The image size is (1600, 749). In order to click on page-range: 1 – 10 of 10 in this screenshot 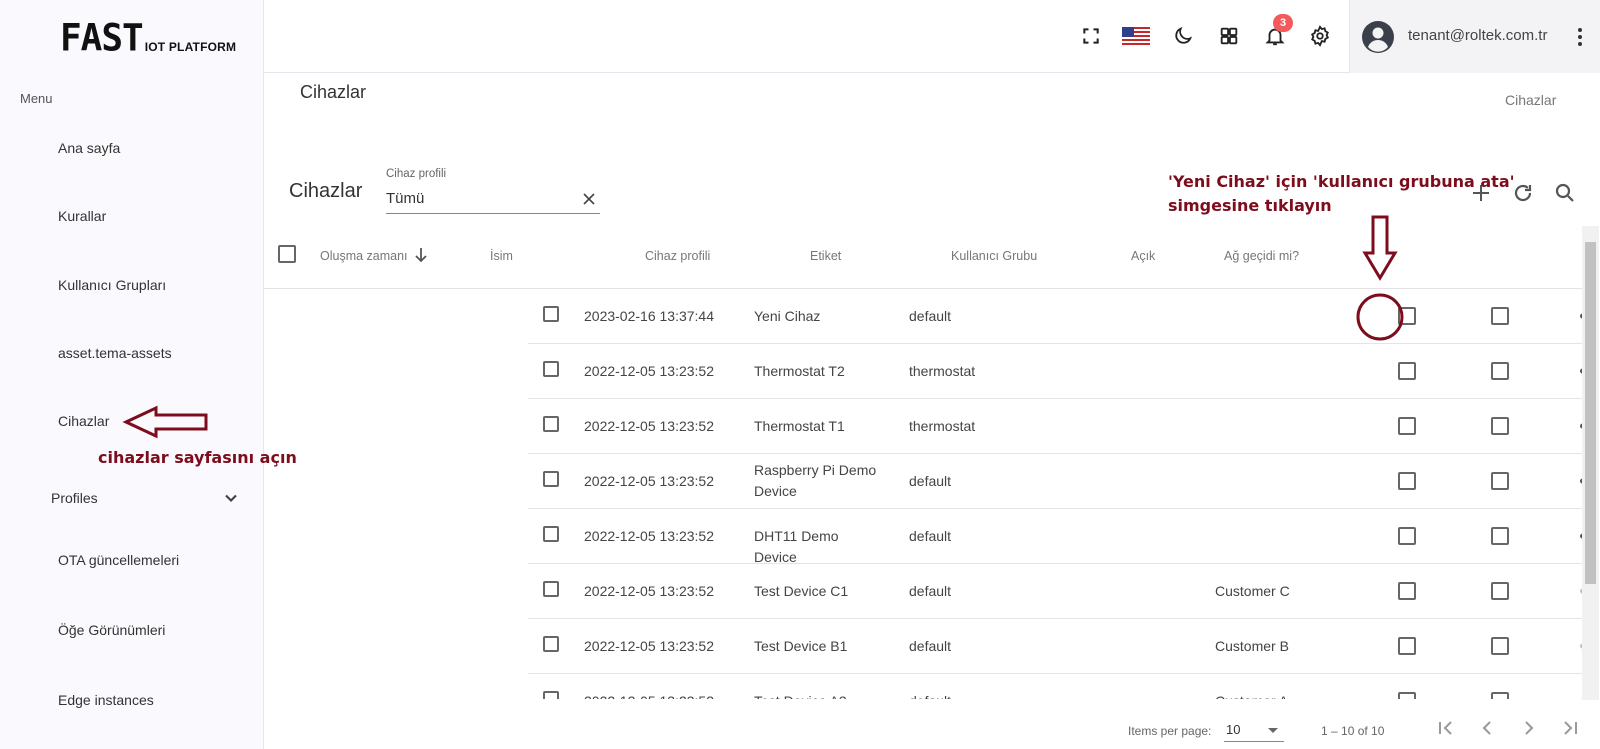, I will do `click(1353, 731)`.